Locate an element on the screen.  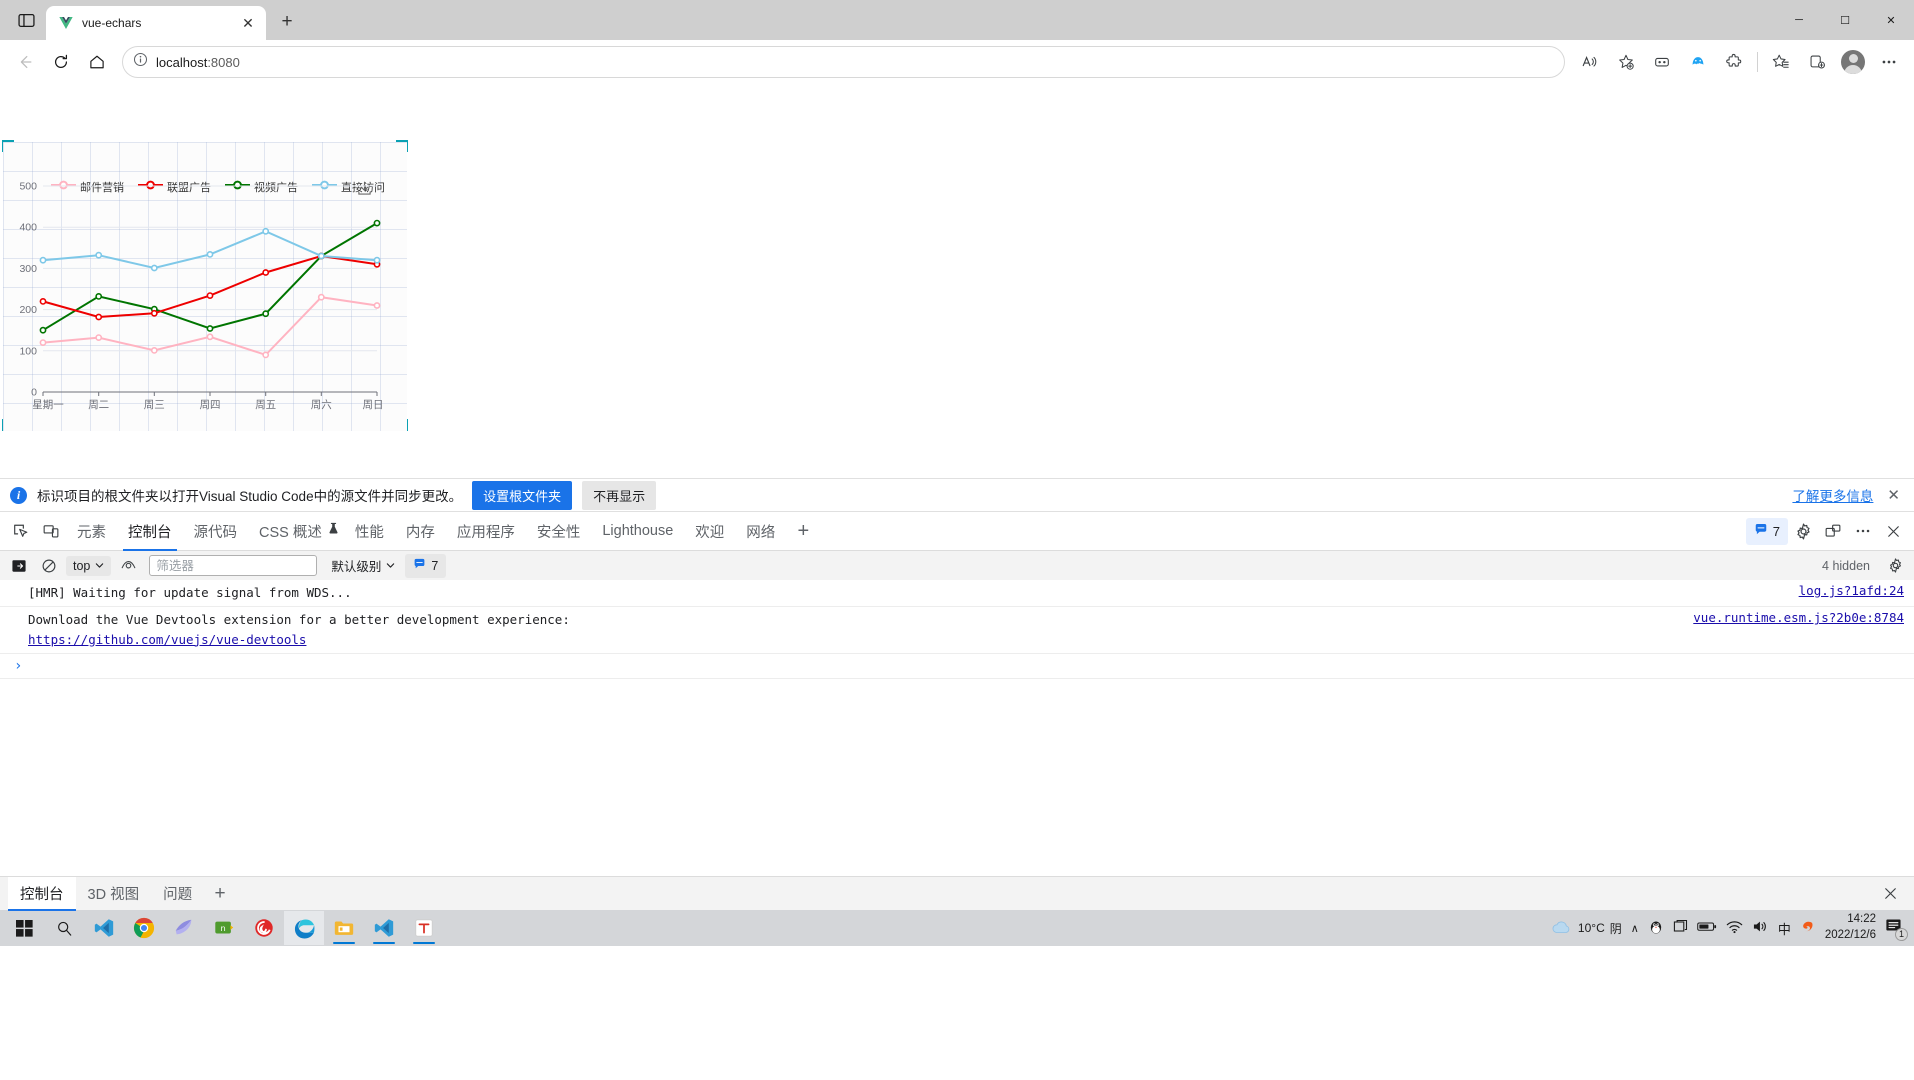
execution-context-selector: top is located at coordinates (89, 565).